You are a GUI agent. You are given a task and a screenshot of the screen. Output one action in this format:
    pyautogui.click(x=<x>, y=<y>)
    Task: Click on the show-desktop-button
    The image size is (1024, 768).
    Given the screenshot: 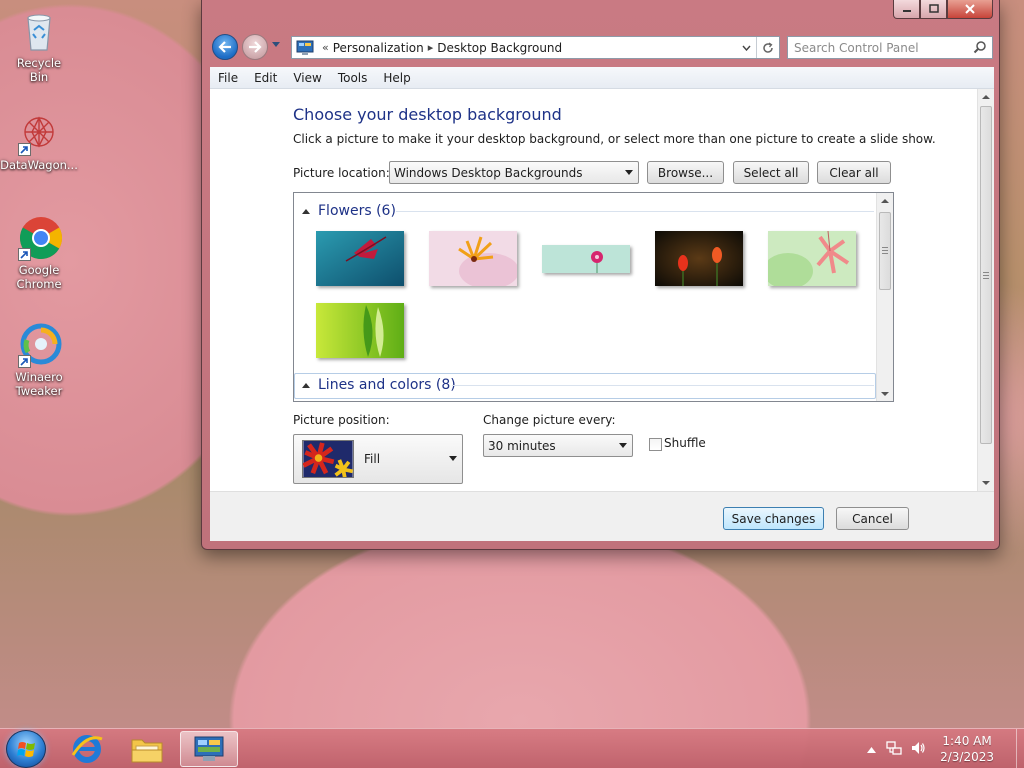 What is the action you would take?
    pyautogui.click(x=1020, y=748)
    